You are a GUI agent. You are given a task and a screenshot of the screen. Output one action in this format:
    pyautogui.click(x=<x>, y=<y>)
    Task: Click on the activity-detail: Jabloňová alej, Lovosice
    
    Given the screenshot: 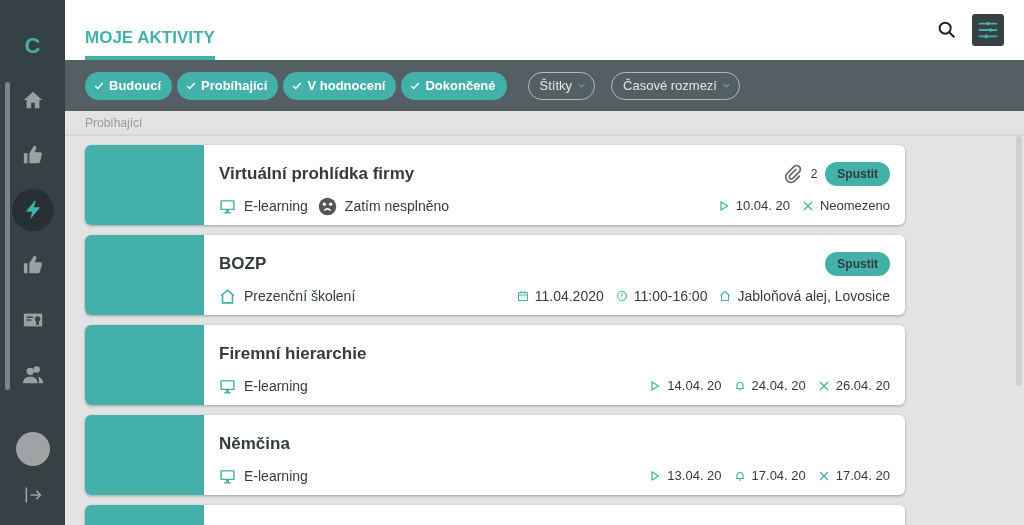 What is the action you would take?
    pyautogui.click(x=813, y=296)
    